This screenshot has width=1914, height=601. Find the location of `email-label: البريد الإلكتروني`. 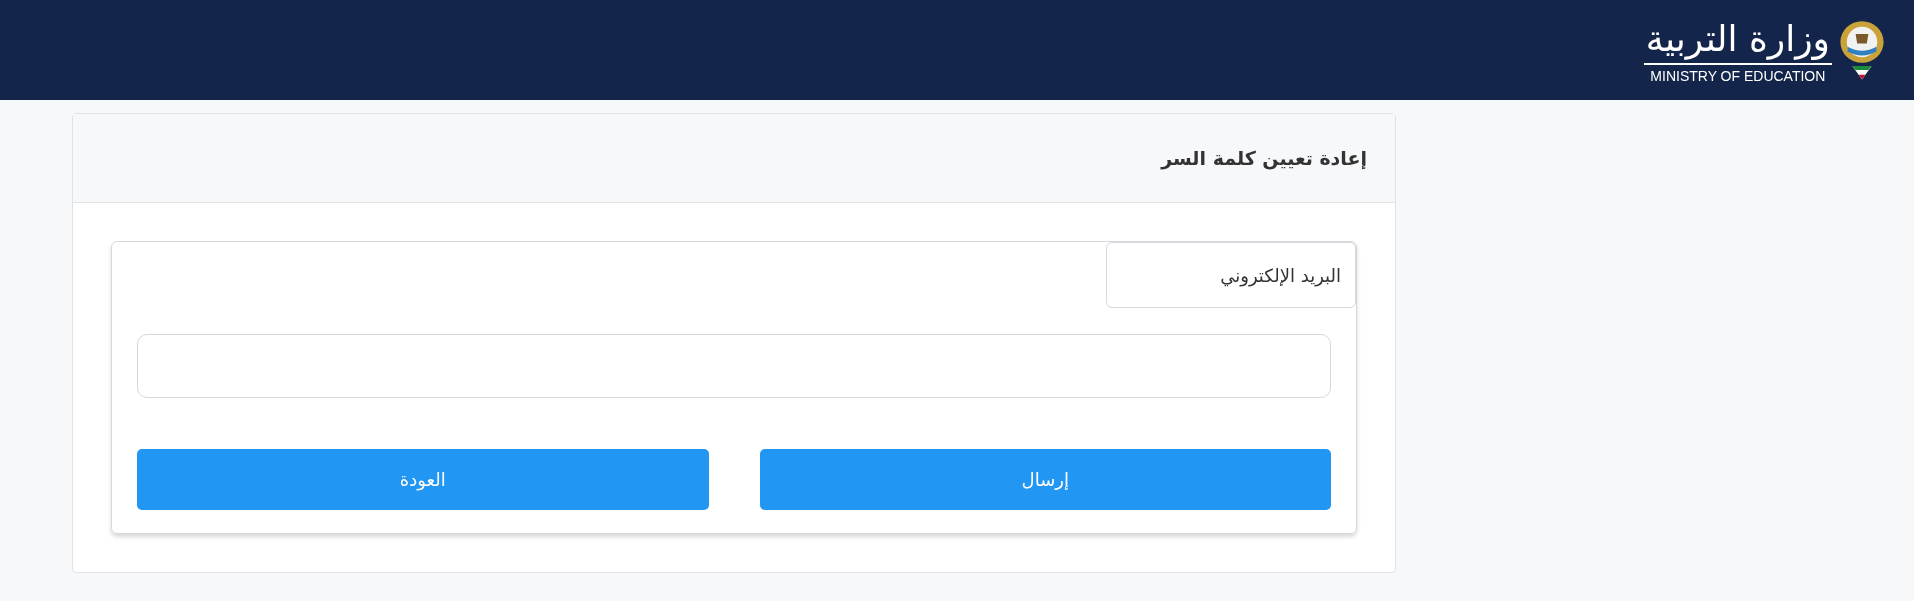

email-label: البريد الإلكتروني is located at coordinates (1231, 275).